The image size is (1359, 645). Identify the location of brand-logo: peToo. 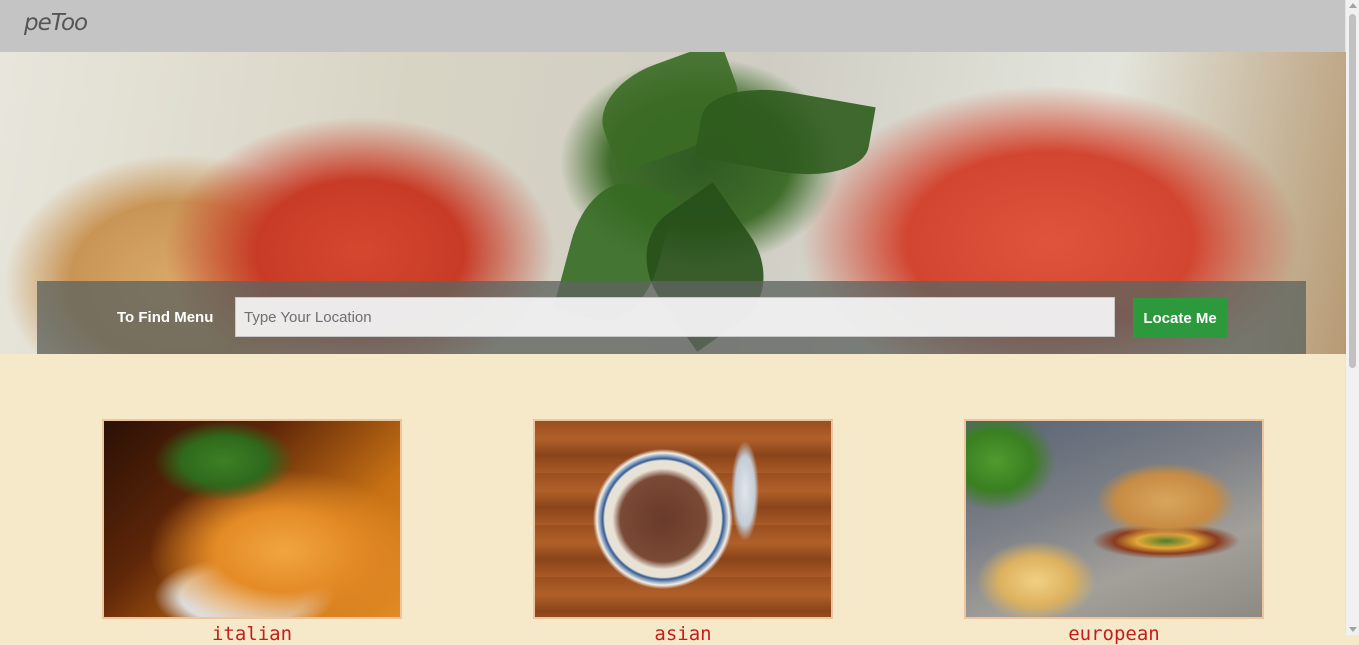
(56, 23).